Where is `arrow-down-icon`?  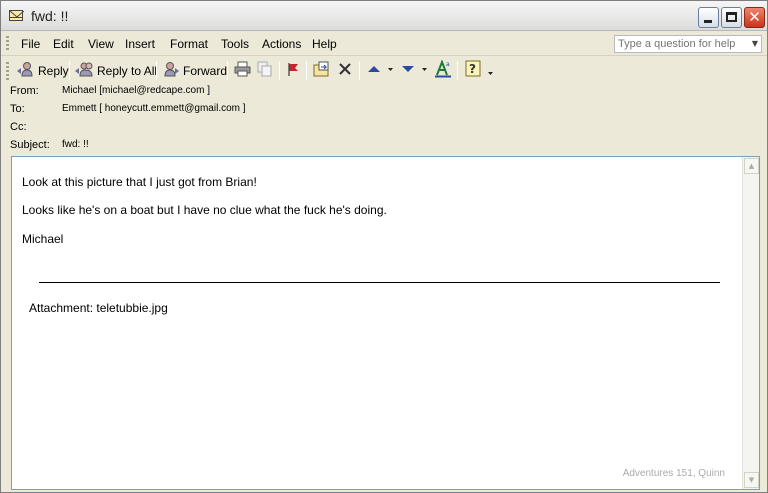 arrow-down-icon is located at coordinates (408, 70).